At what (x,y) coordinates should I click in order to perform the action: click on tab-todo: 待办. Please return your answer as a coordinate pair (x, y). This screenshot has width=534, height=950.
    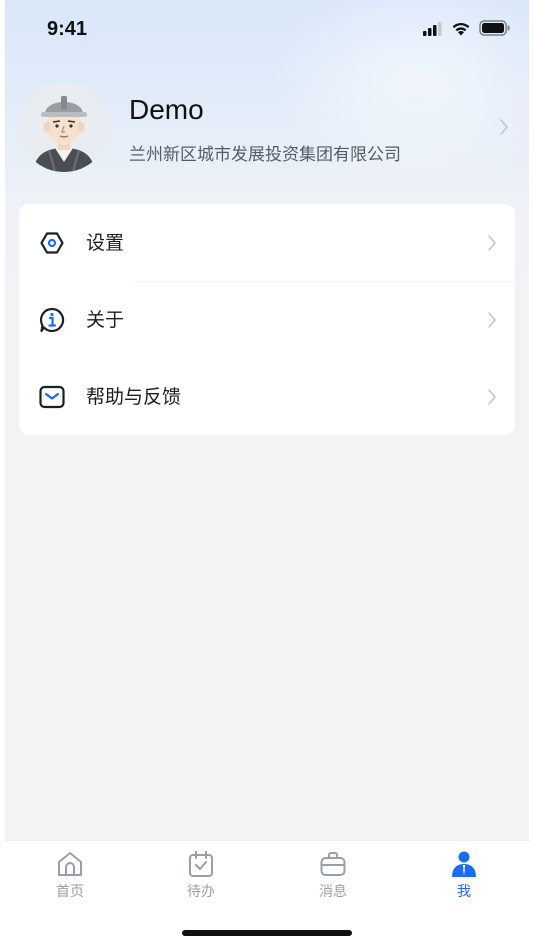
    Looking at the image, I should click on (201, 875).